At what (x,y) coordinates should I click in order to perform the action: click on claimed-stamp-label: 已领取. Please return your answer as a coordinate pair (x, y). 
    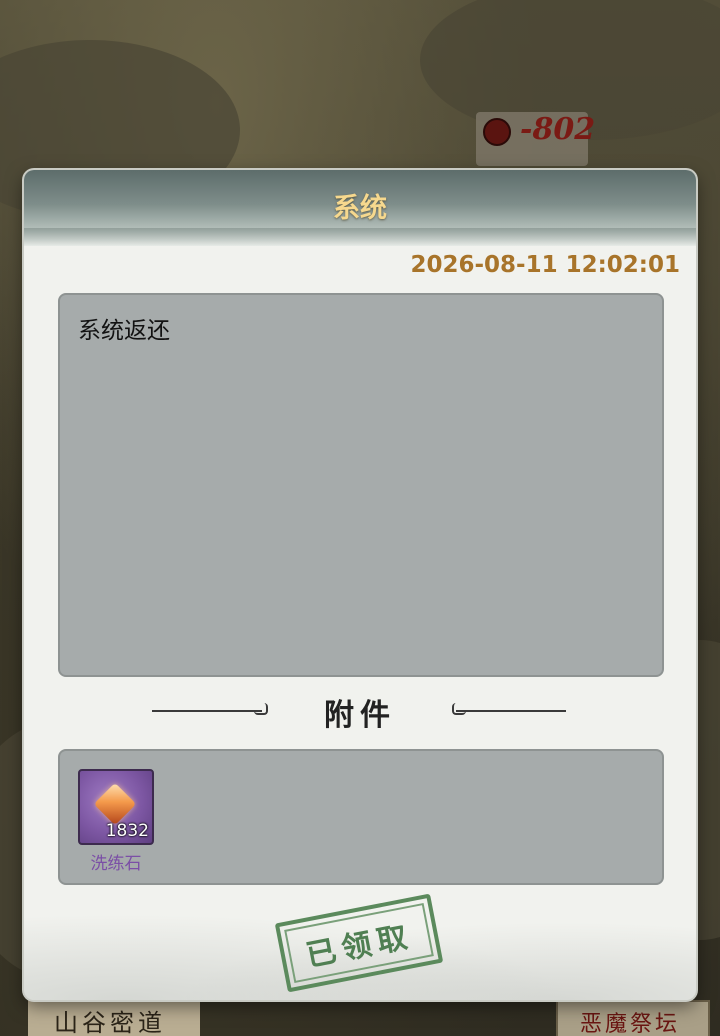
    Looking at the image, I should click on (360, 946).